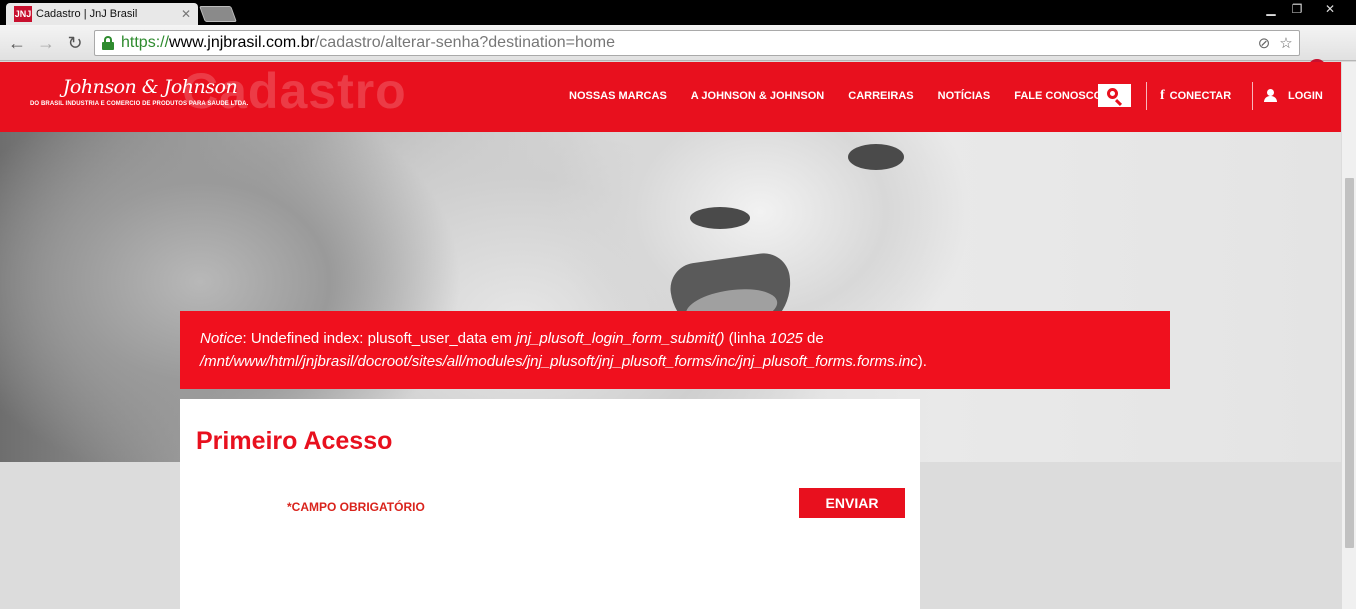  Describe the element at coordinates (108, 43) in the screenshot. I see `lock-icon` at that location.